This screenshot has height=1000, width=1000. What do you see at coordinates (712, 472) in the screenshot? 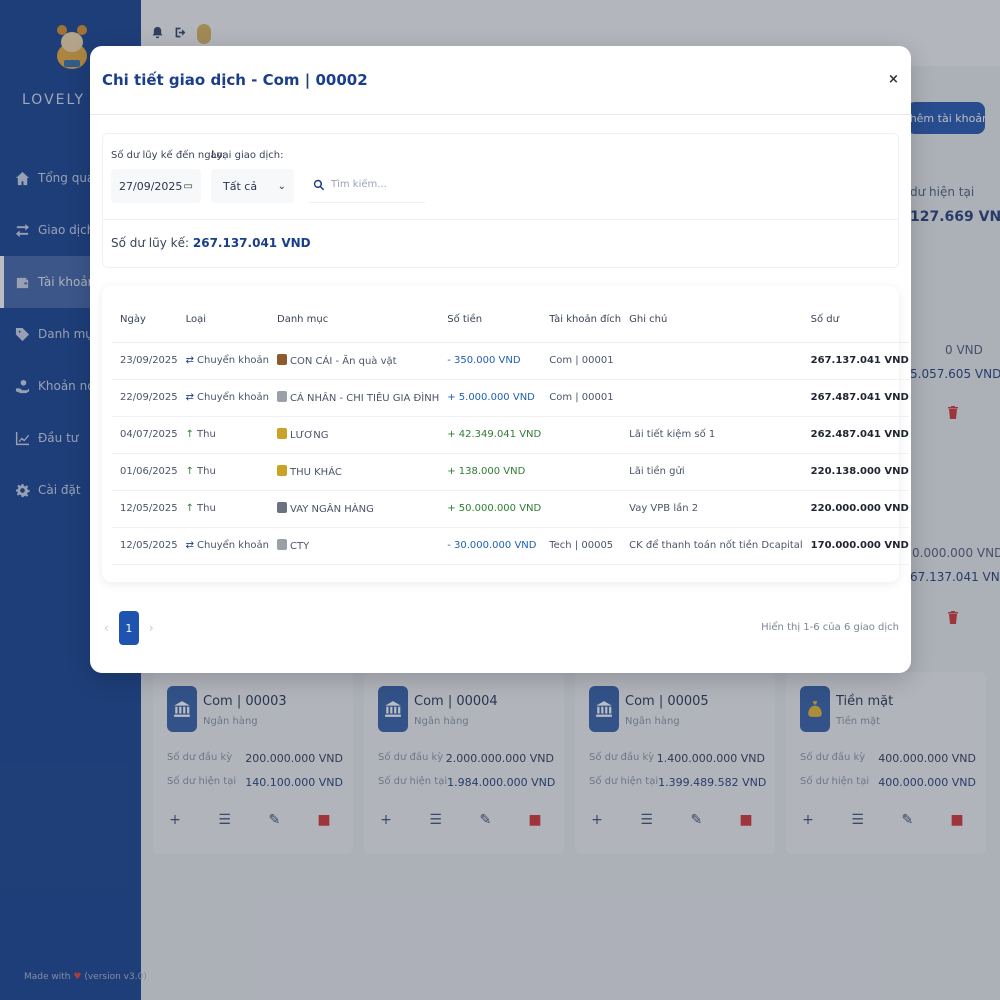
I see `cell-note: Lãi tiền gửi` at bounding box center [712, 472].